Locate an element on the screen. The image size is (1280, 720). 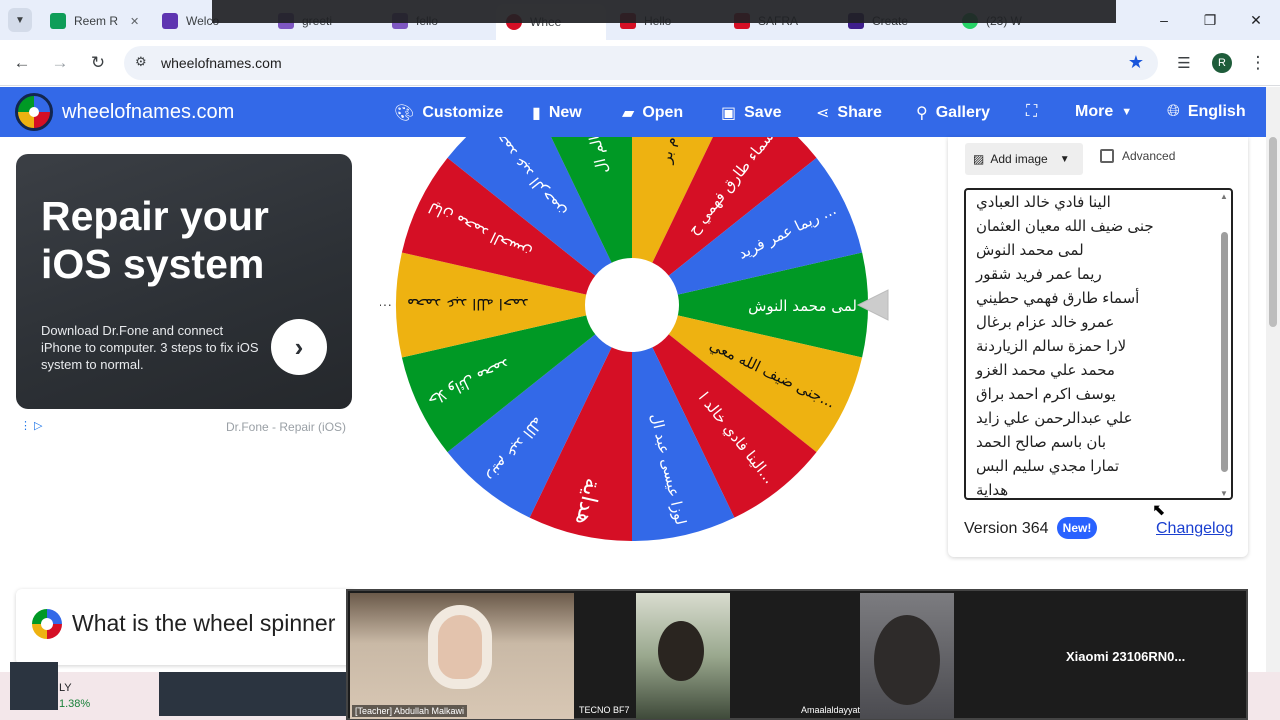
scroll-up-icon: ▲ is located at coordinates (1224, 196).